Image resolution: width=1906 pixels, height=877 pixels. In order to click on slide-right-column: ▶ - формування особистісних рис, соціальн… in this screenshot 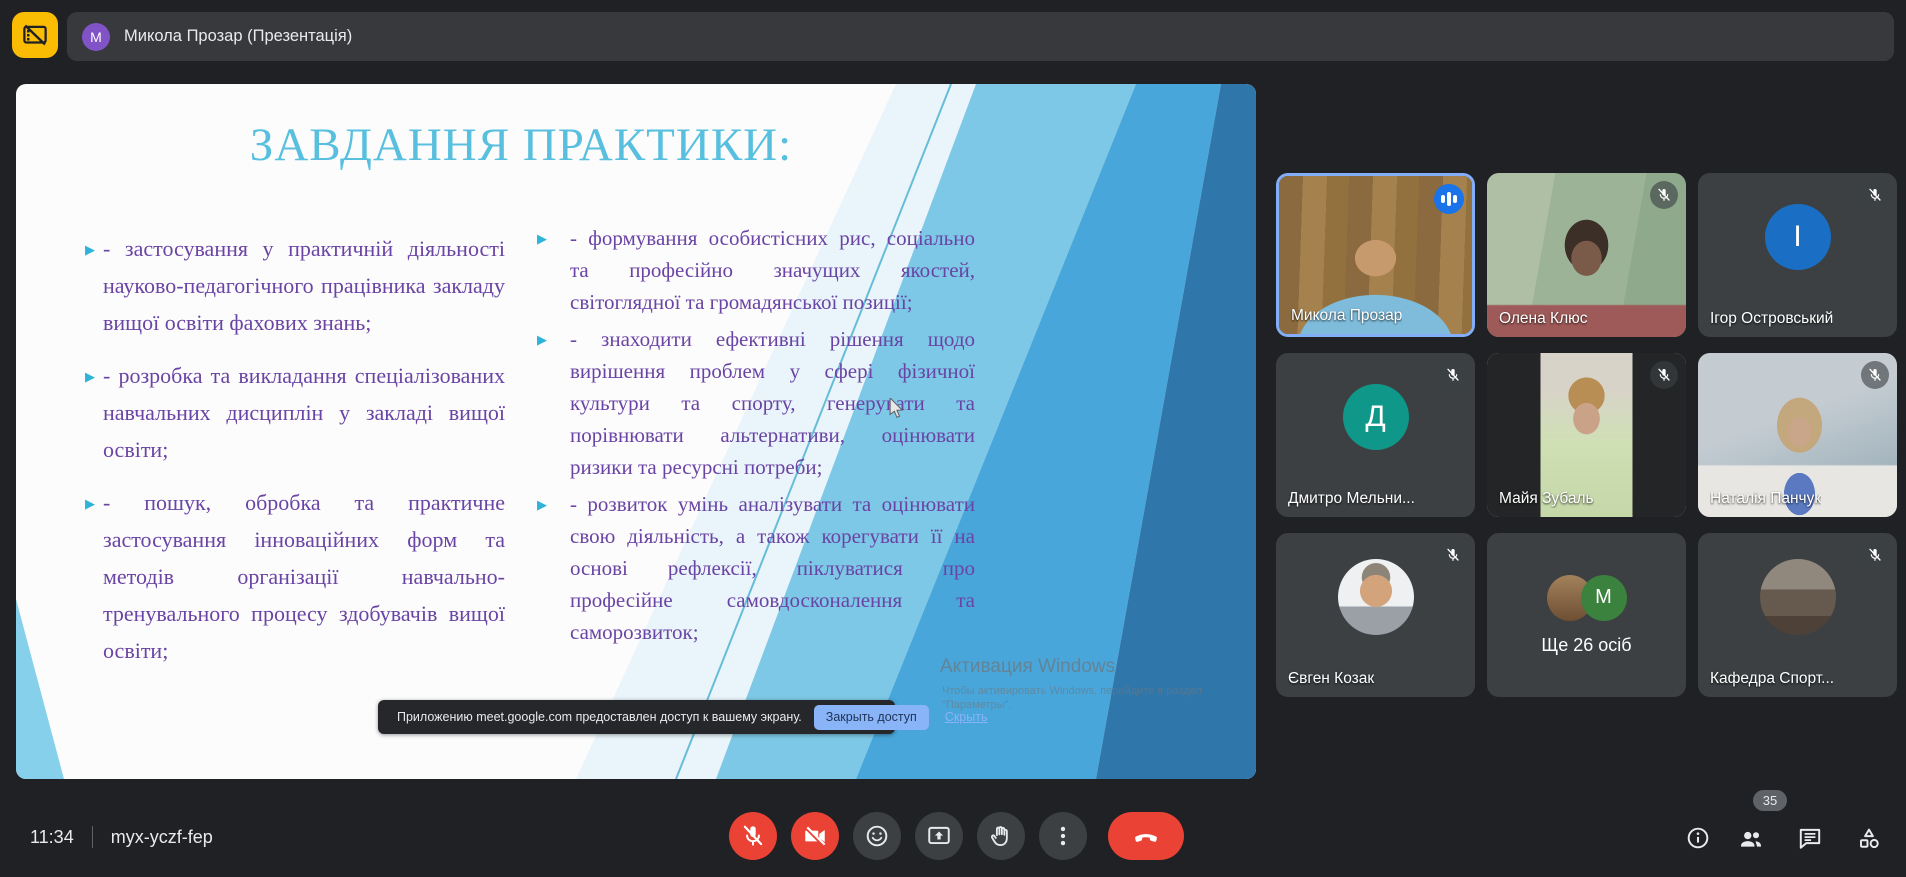, I will do `click(756, 437)`.